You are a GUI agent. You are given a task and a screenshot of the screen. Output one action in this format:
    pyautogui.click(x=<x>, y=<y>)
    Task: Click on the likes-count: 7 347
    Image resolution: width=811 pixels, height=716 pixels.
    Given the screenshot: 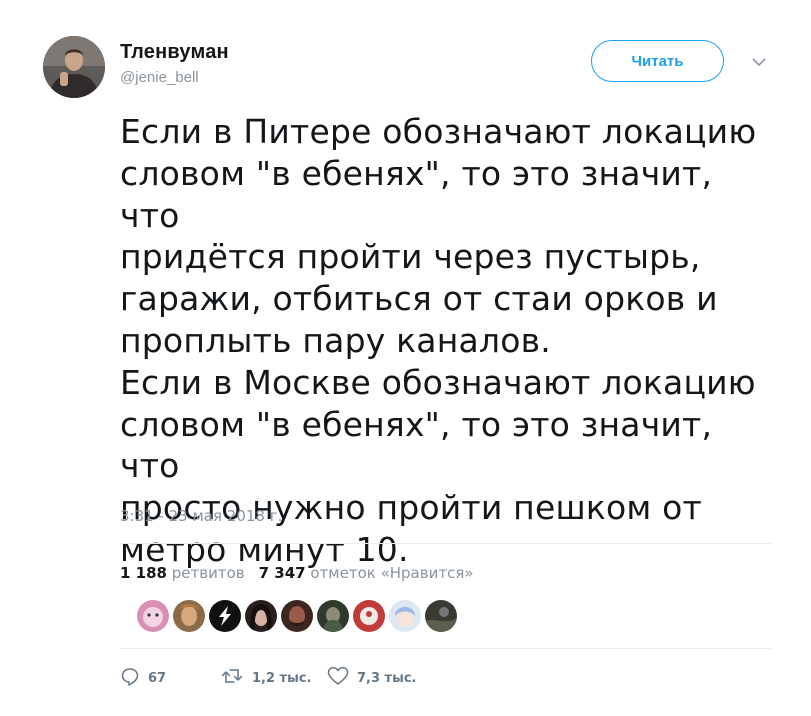 What is the action you would take?
    pyautogui.click(x=282, y=573)
    